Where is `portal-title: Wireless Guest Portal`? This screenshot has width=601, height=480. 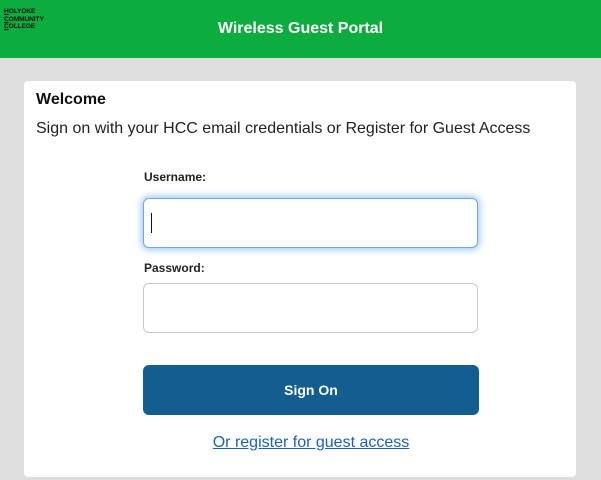 portal-title: Wireless Guest Portal is located at coordinates (300, 28).